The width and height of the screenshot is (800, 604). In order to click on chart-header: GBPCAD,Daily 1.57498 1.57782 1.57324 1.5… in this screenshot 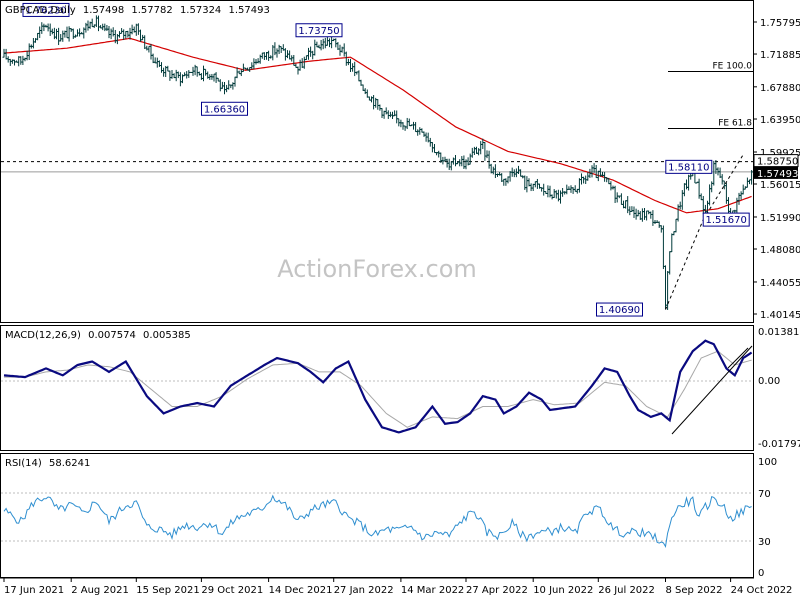, I will do `click(137, 10)`.